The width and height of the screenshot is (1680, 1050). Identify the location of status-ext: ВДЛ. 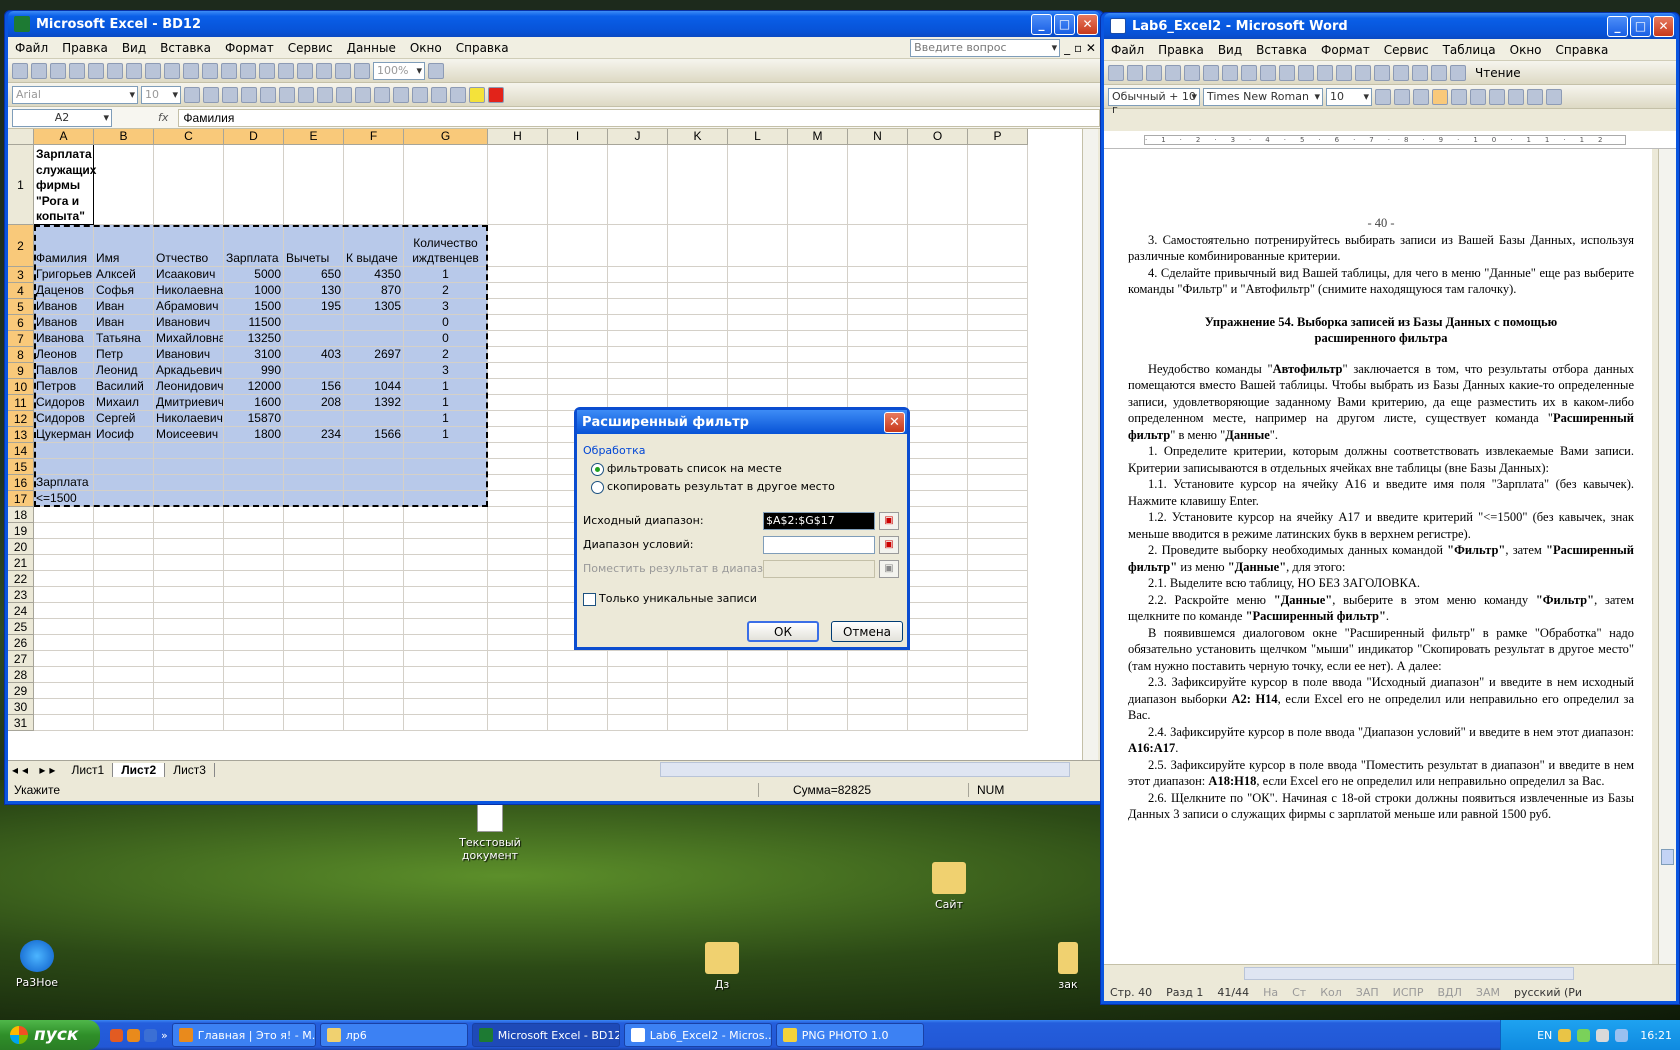
(1449, 992).